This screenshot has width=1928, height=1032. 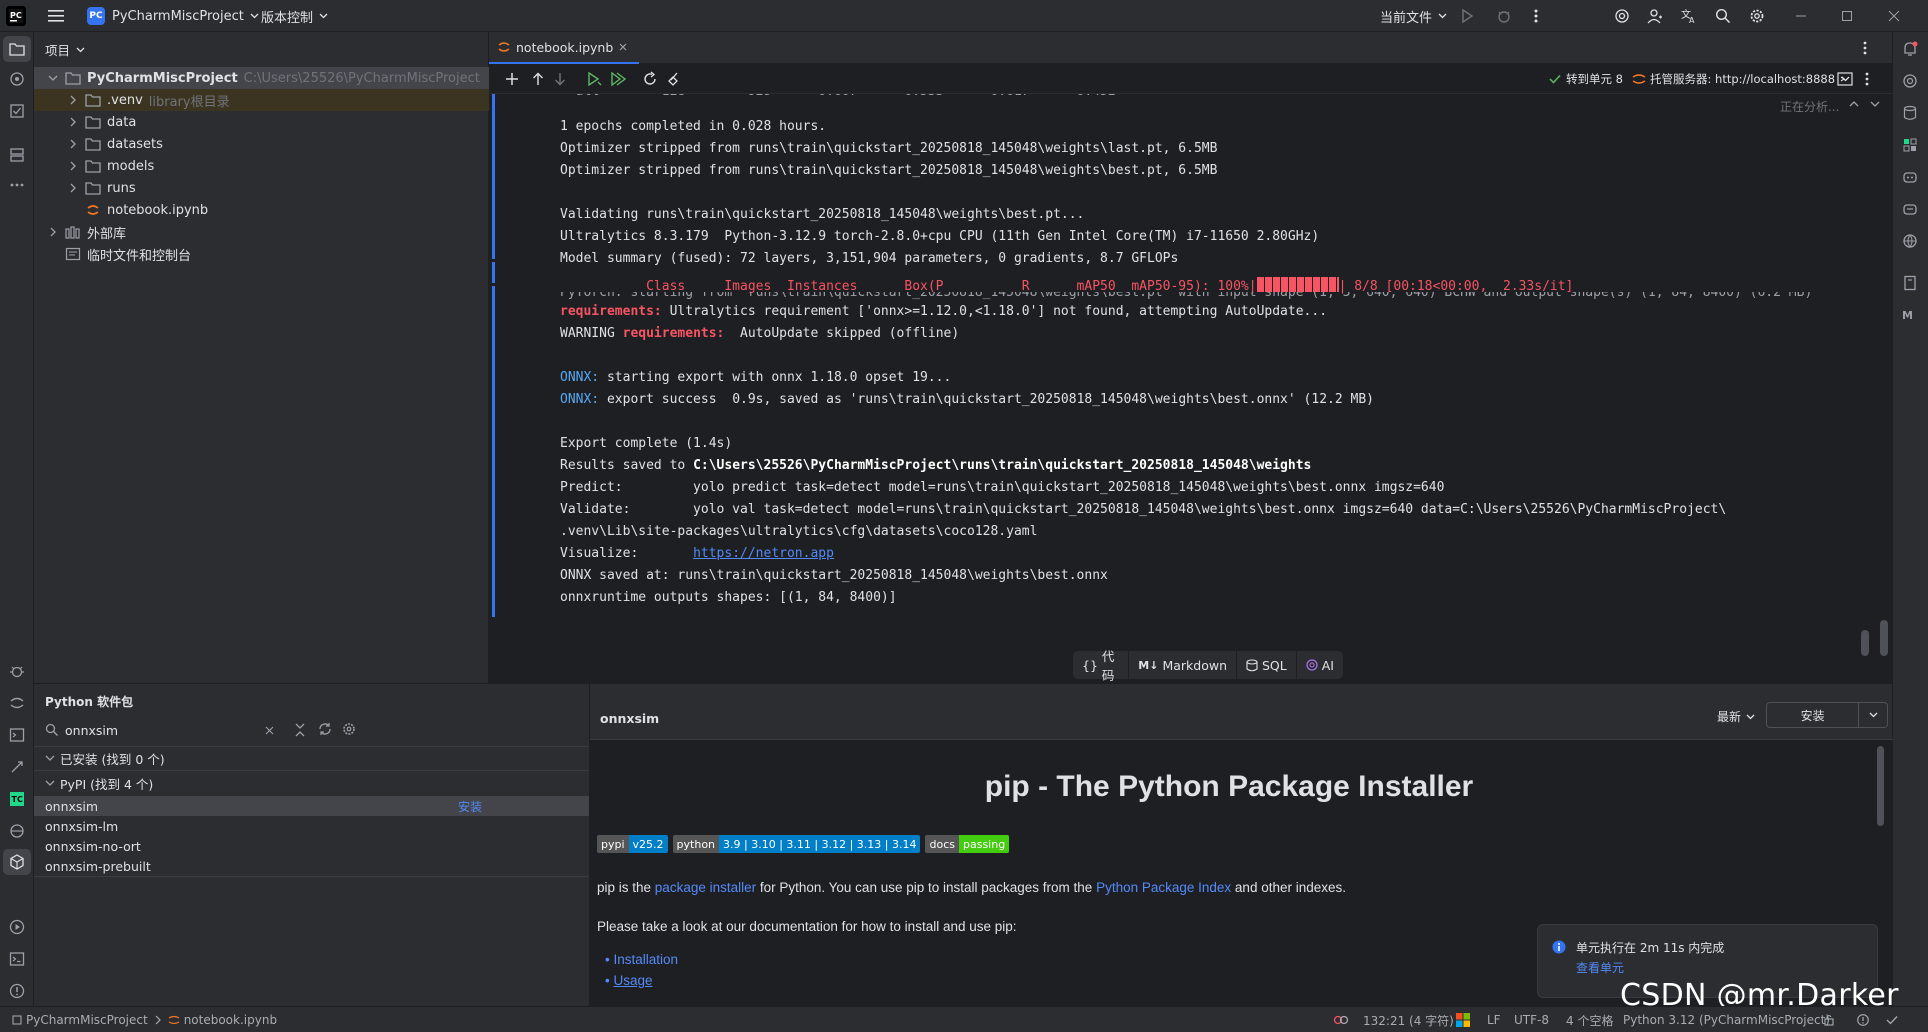 What do you see at coordinates (1589, 1019) in the screenshot?
I see `indent-setting: 4 个空格` at bounding box center [1589, 1019].